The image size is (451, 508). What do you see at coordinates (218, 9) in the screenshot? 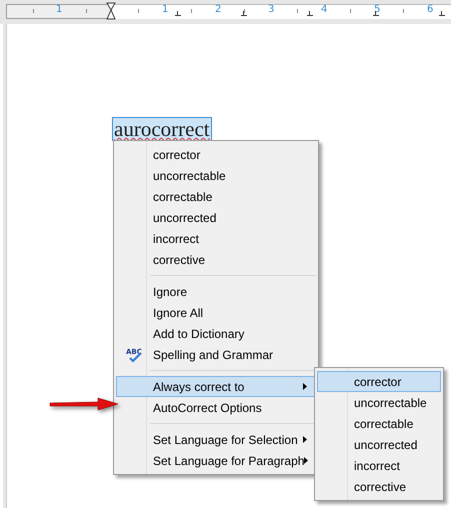
I see `ruler-number: 2` at bounding box center [218, 9].